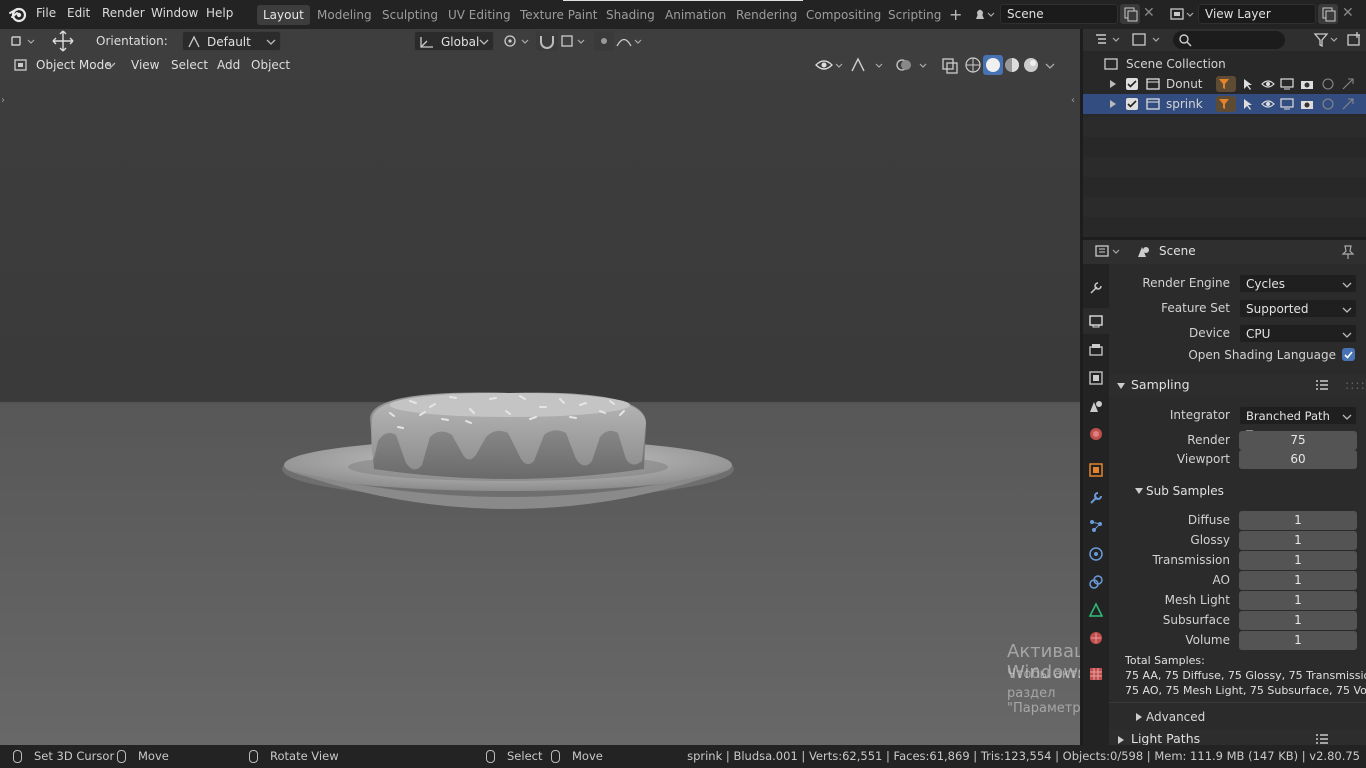 This screenshot has height=768, width=1366. Describe the element at coordinates (1150, 14) in the screenshot. I see `unlink-scene-close-icon: ✕` at that location.